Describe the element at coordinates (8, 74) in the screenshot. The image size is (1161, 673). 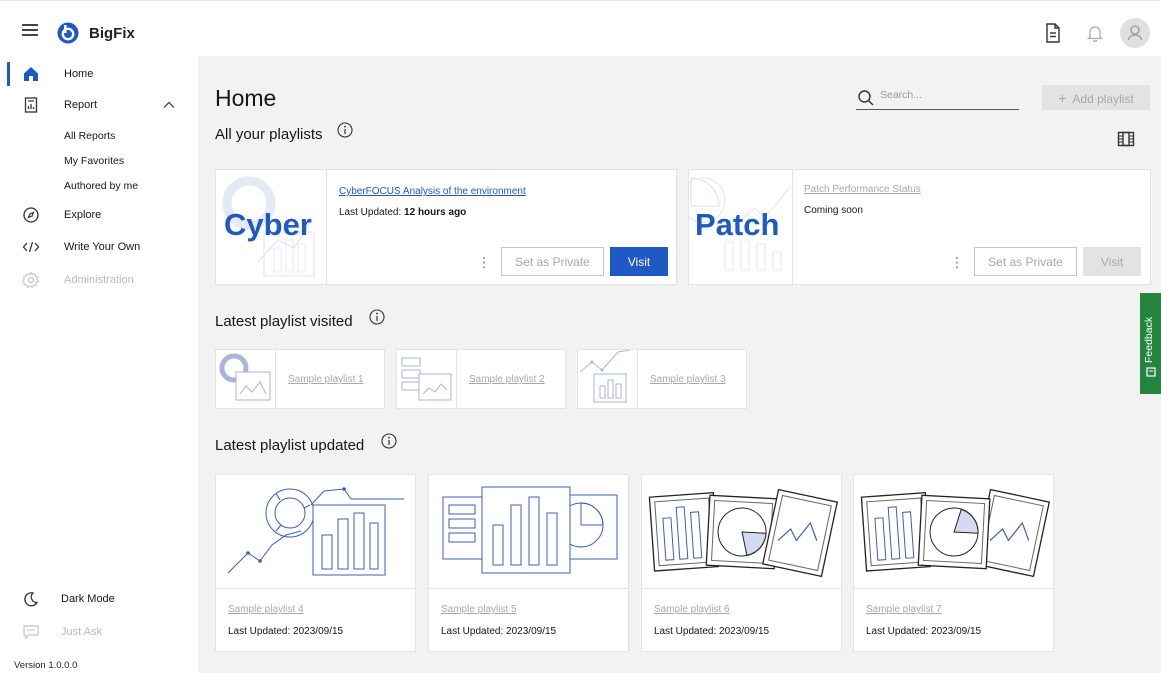
I see `active-indicator` at that location.